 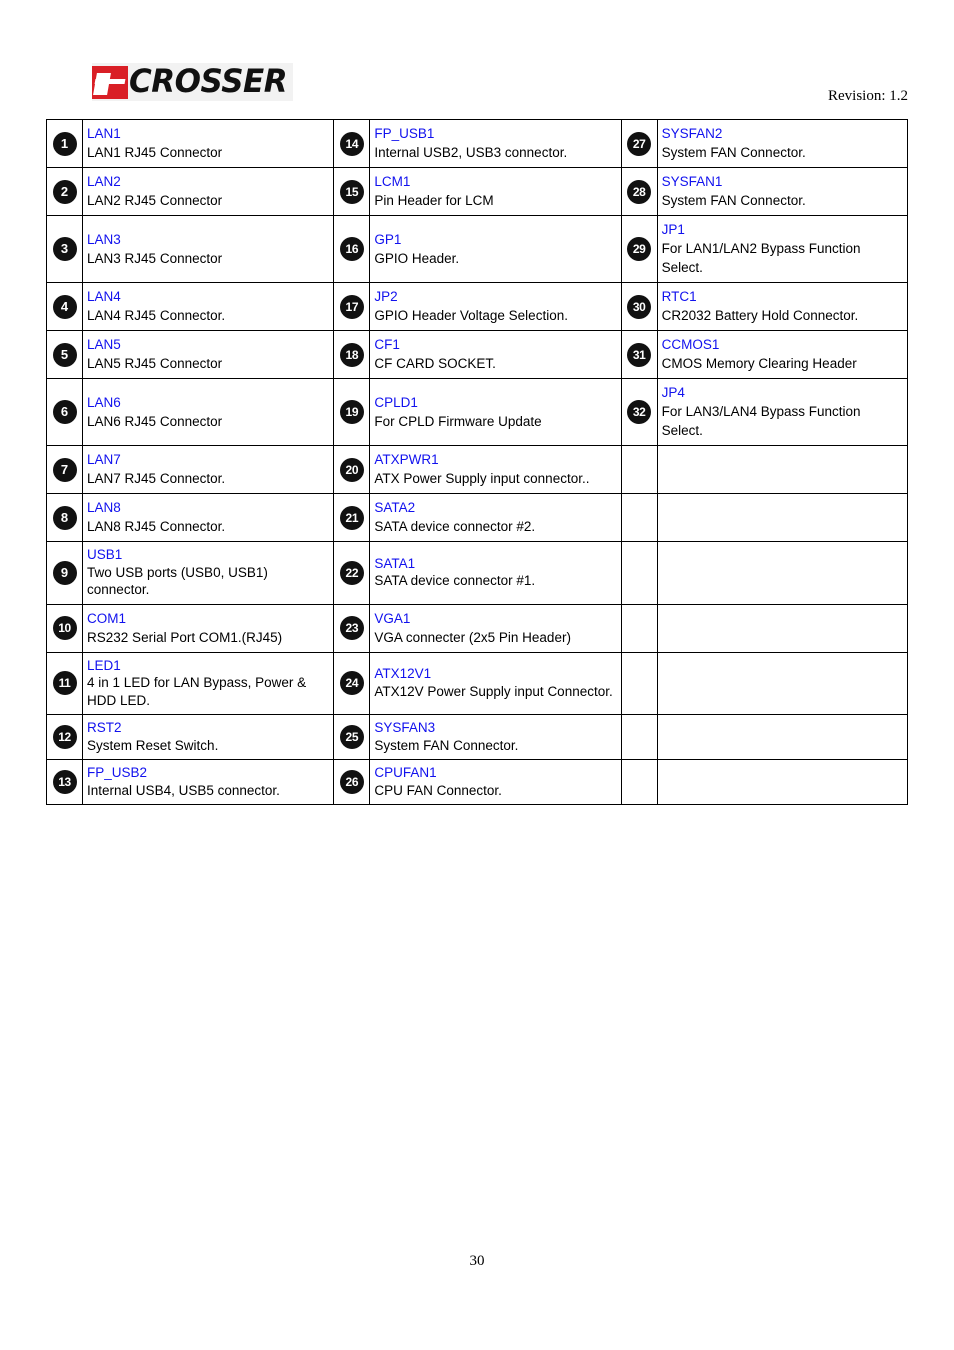 I want to click on item-number-badge: 4, so click(x=64, y=306).